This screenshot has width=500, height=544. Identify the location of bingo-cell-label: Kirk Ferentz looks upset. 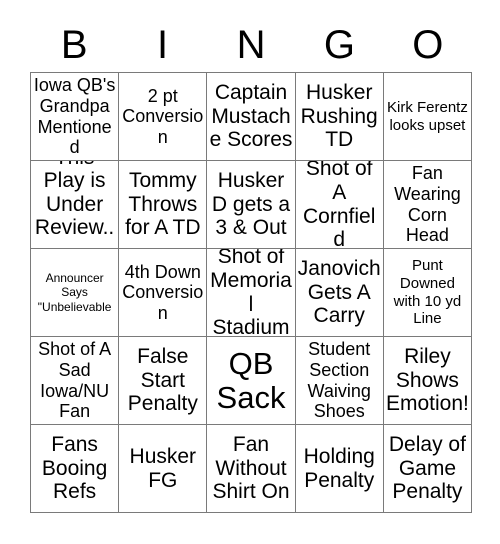
(427, 116).